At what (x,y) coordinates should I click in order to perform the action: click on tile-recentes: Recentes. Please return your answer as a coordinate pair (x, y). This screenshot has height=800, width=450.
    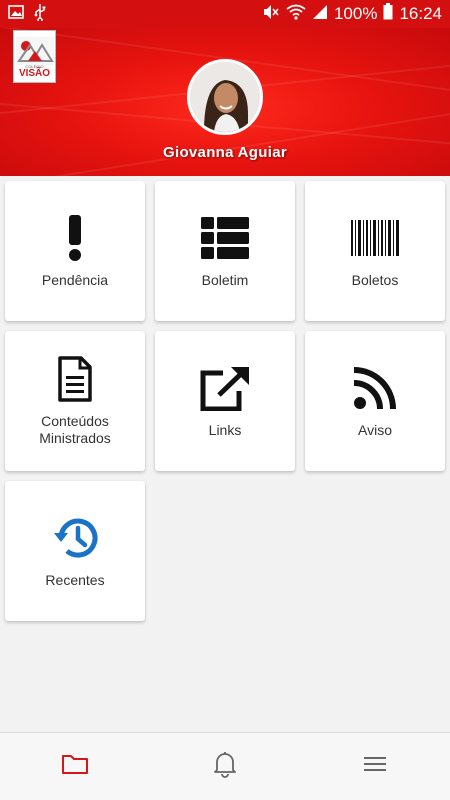
    Looking at the image, I should click on (75, 551).